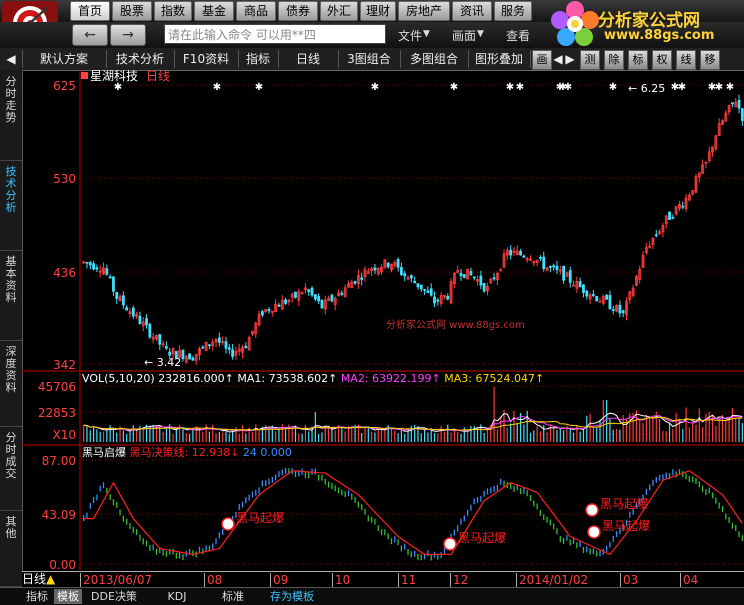 The height and width of the screenshot is (605, 744). What do you see at coordinates (369, 59) in the screenshot?
I see `toolbar-3-combo: 3图组合` at bounding box center [369, 59].